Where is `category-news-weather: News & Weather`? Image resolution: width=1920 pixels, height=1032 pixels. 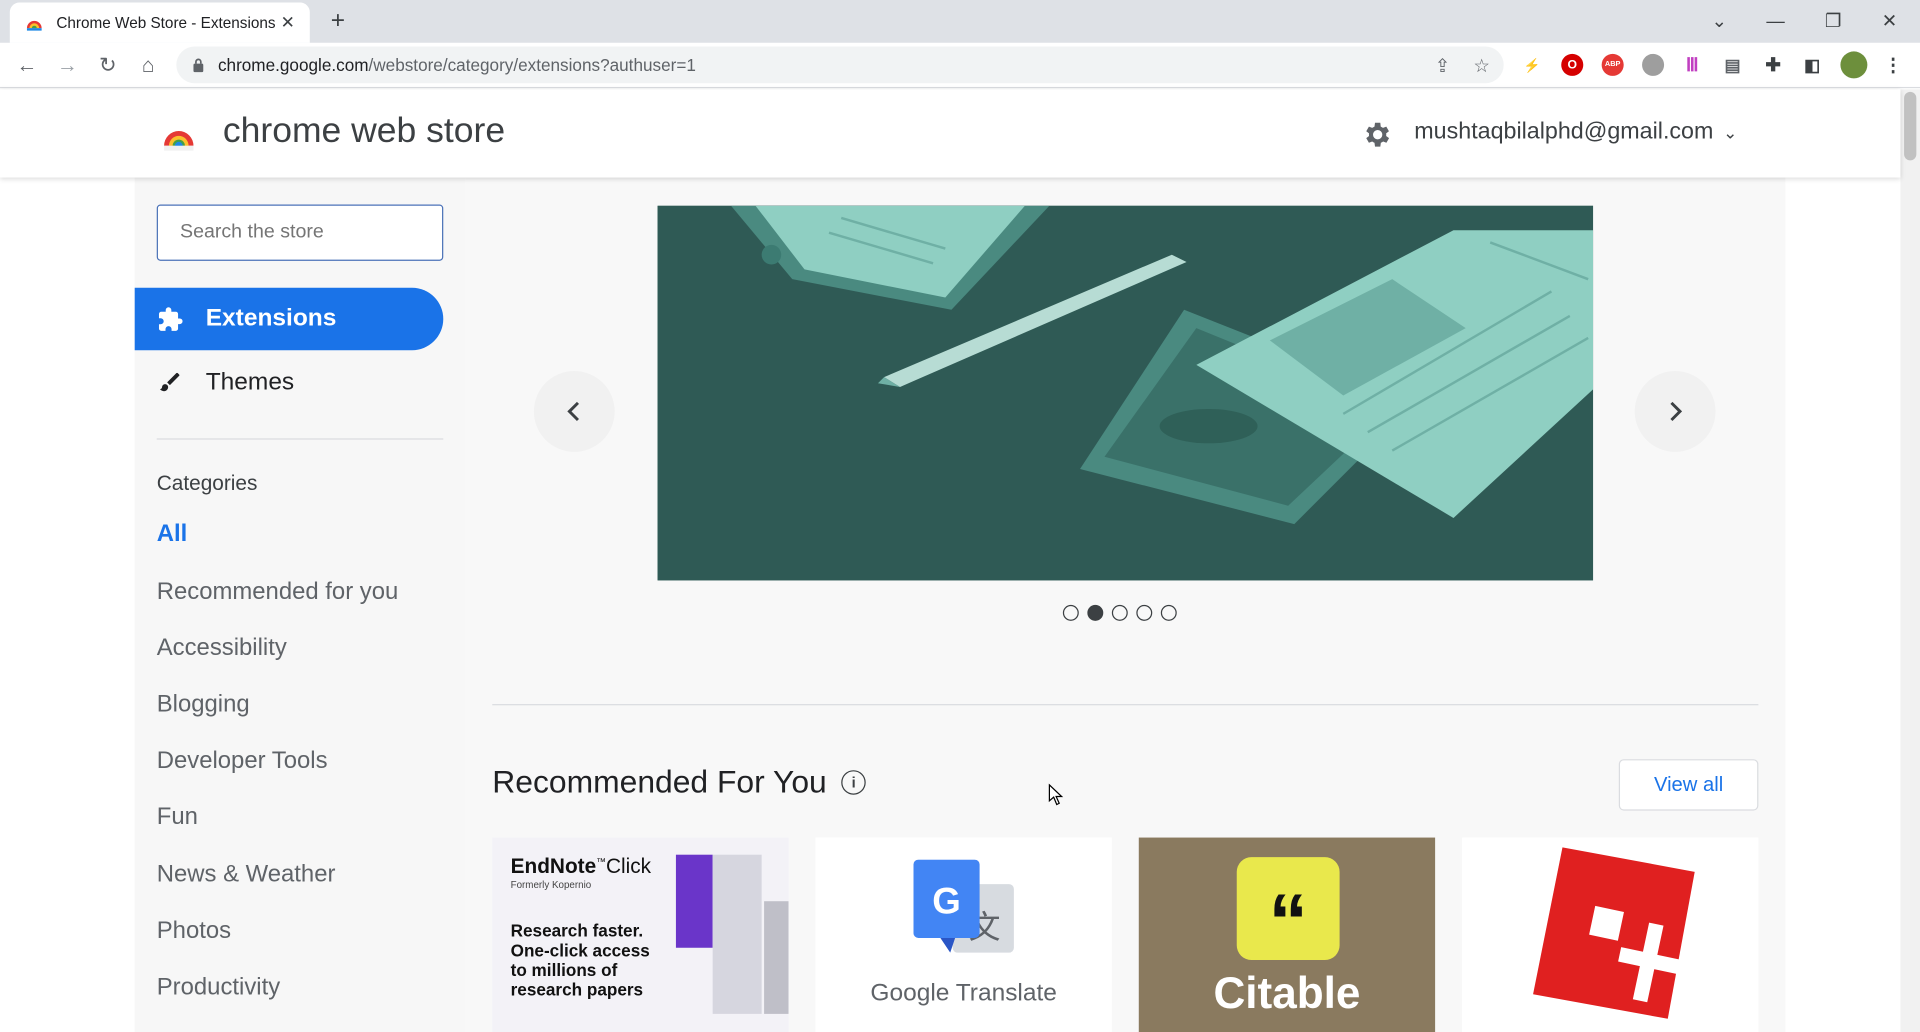 category-news-weather: News & Weather is located at coordinates (246, 875).